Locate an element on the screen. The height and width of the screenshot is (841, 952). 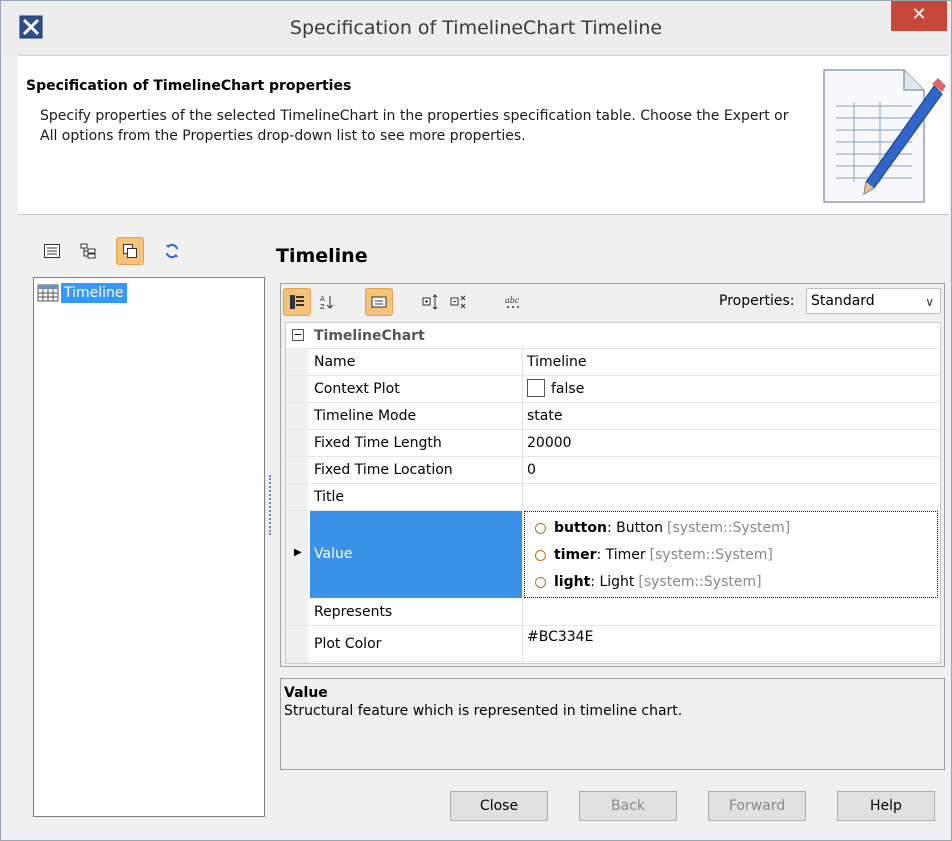
property-row: Plot Color #BC334E is located at coordinates (613, 644).